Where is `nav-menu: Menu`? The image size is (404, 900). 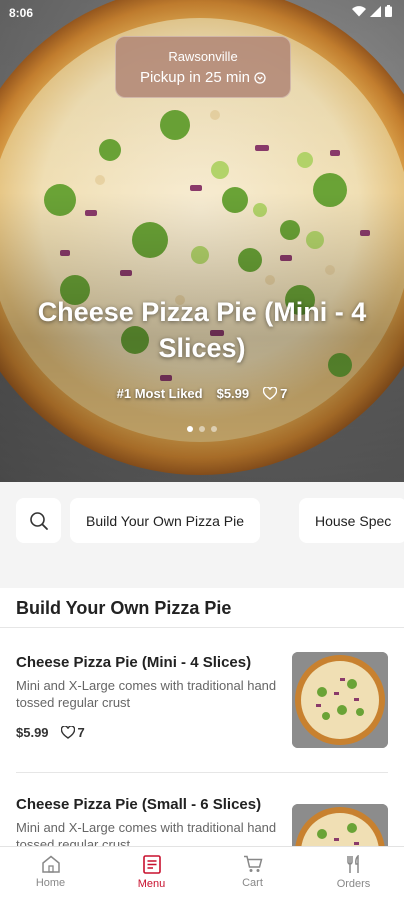
nav-menu: Menu is located at coordinates (151, 873).